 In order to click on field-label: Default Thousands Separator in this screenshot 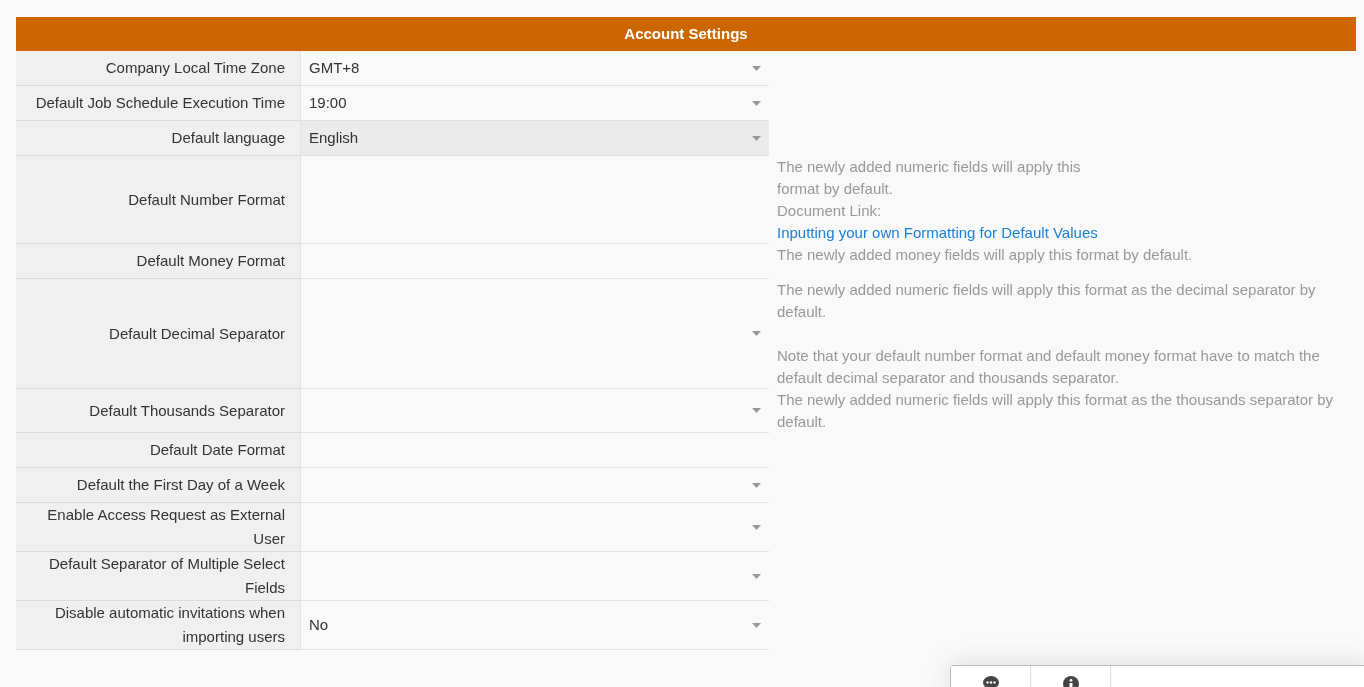, I will do `click(187, 410)`.